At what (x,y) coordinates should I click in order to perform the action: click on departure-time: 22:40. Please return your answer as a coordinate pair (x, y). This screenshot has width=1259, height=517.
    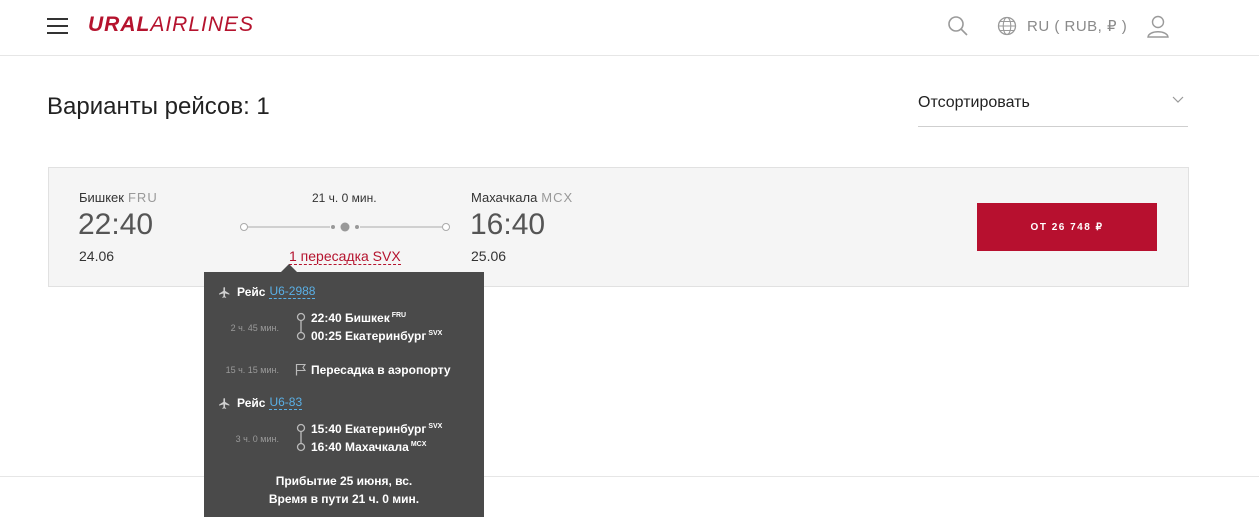
    Looking at the image, I should click on (116, 224).